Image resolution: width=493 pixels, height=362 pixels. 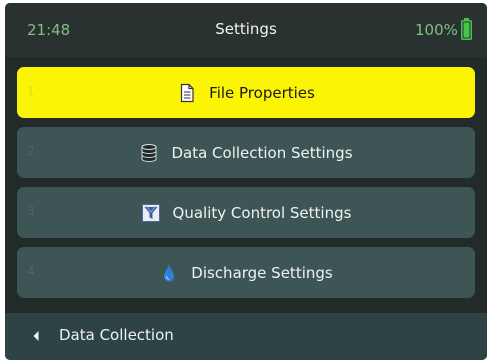 I want to click on menu-item-label: Quality Control Settings, so click(x=262, y=212).